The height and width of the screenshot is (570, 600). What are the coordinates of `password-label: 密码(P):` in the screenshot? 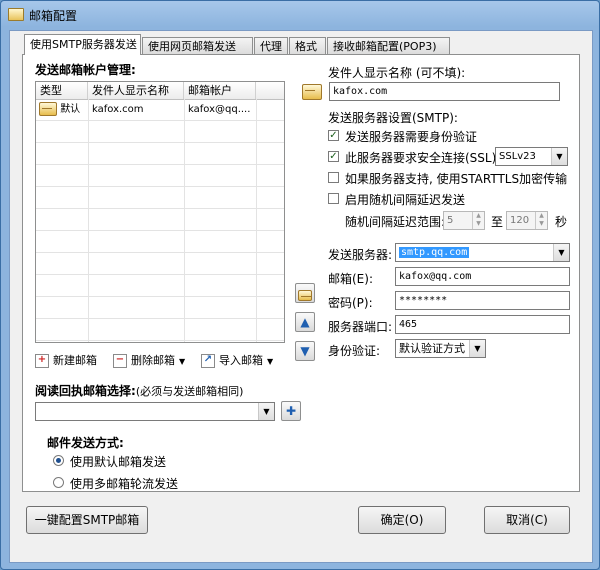 It's located at (350, 303).